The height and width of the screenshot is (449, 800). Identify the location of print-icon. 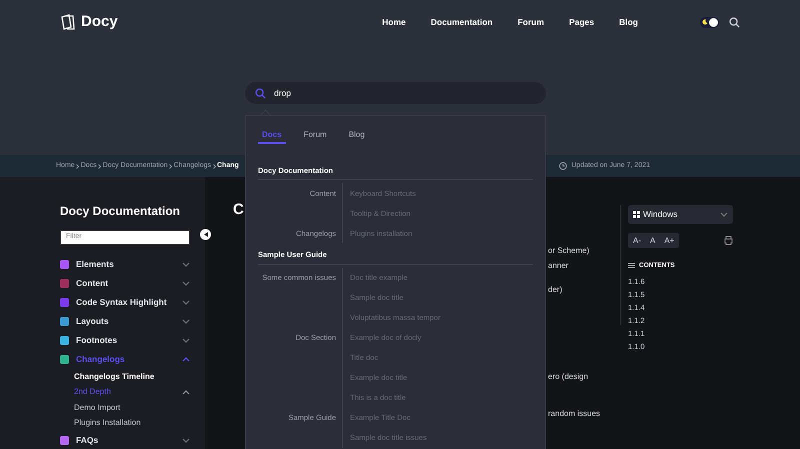
(729, 240).